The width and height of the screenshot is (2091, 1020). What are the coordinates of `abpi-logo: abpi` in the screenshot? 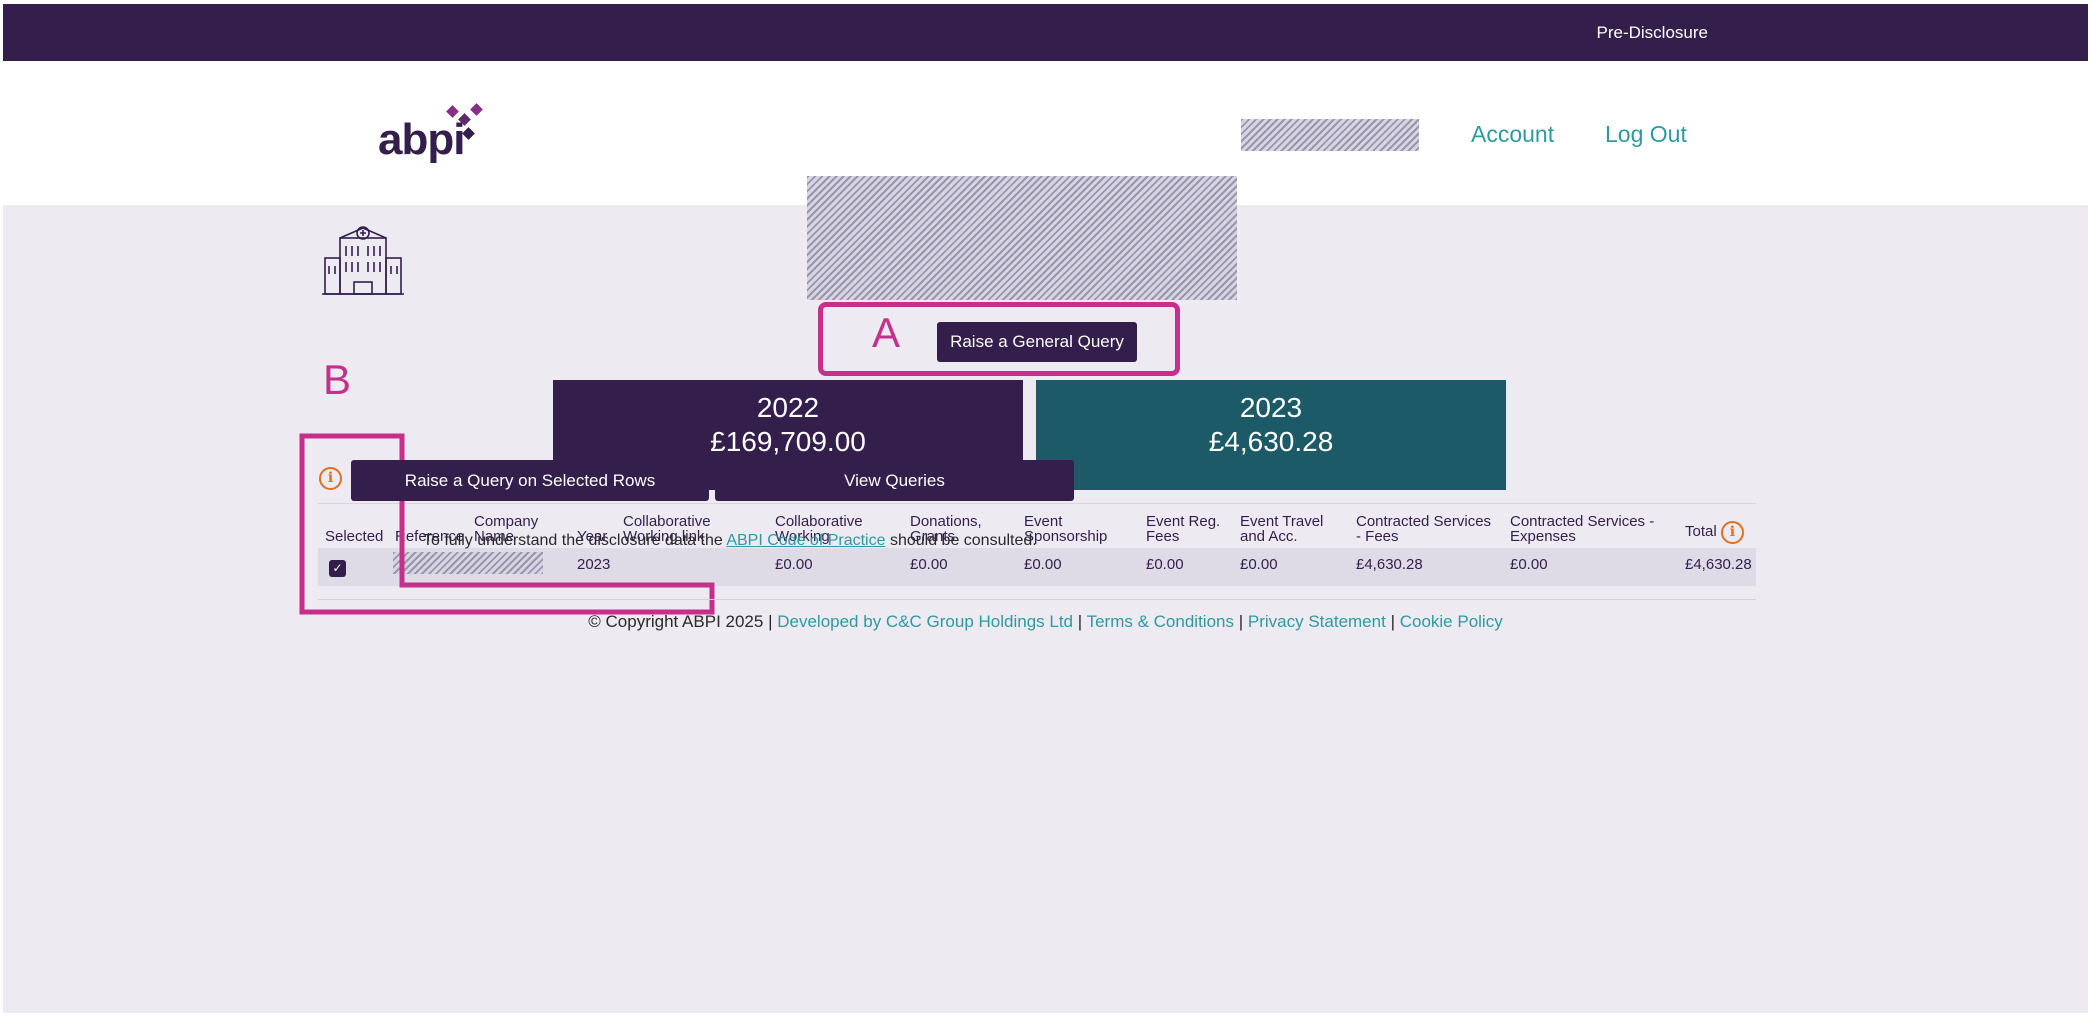 It's located at (431, 136).